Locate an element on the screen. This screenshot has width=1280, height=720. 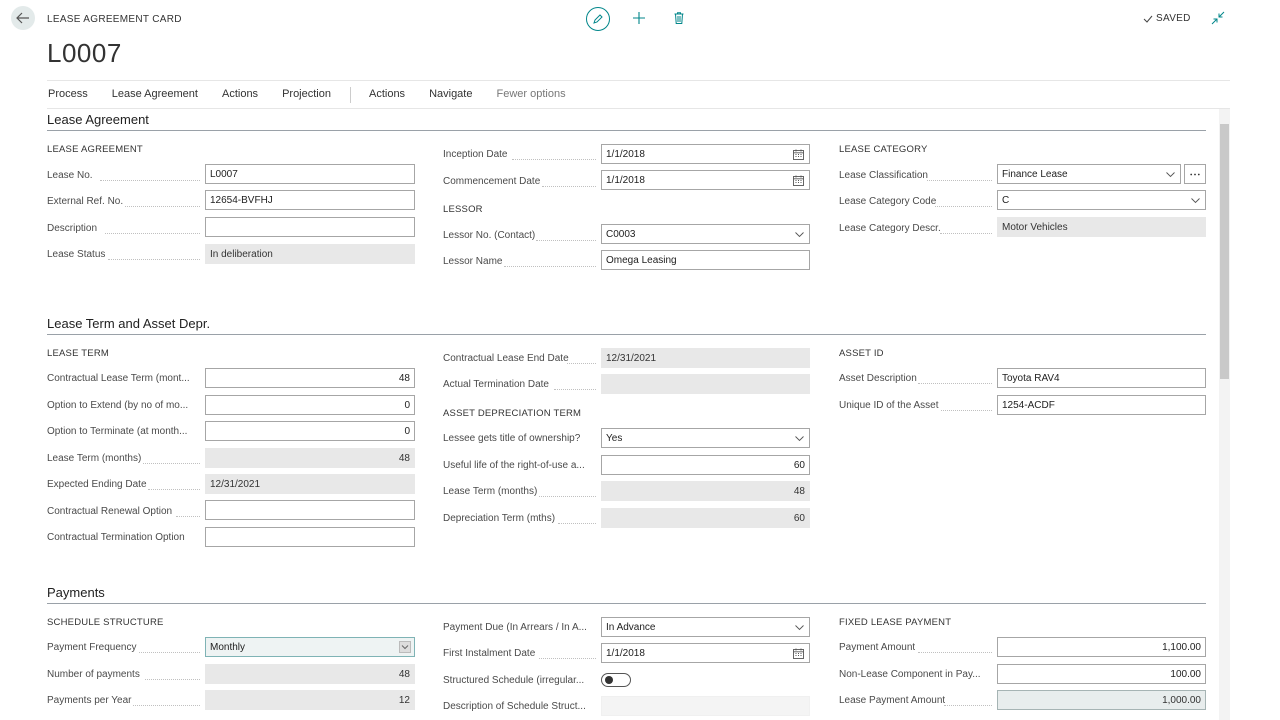
useful-life-field: 60 is located at coordinates (705, 465).